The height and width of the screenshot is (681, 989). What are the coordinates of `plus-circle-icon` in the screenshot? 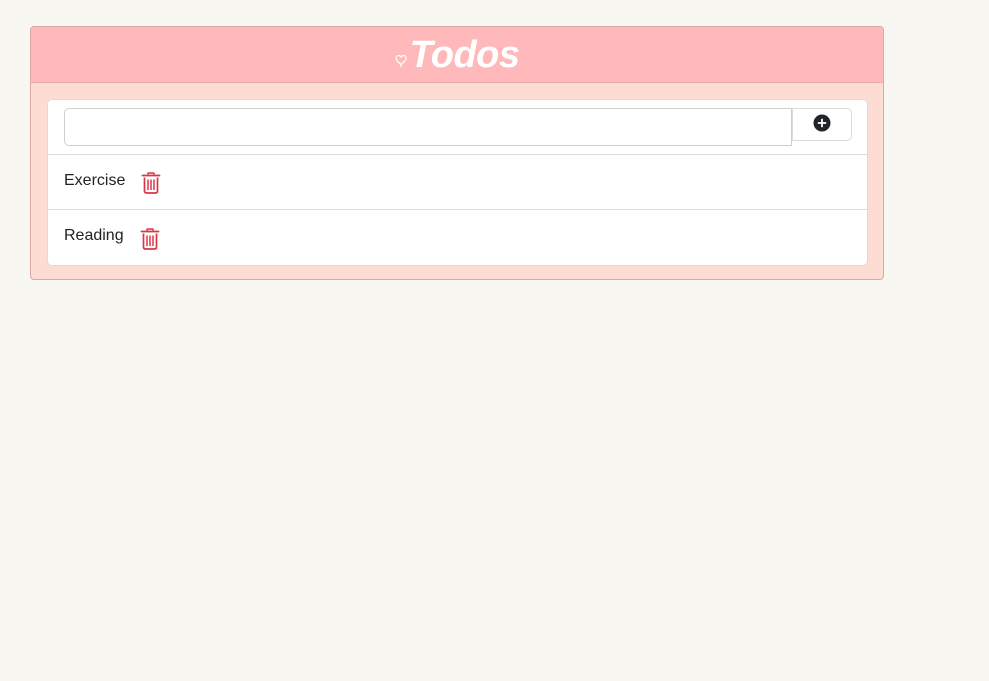 It's located at (822, 124).